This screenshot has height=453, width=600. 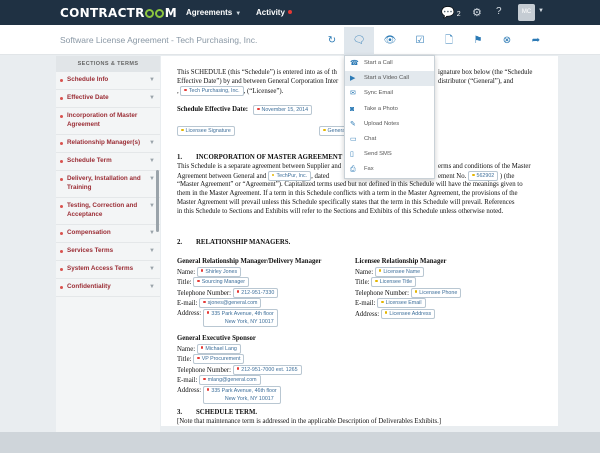 What do you see at coordinates (267, 369) in the screenshot?
I see `sponsor-phone-field: 212-951-7000 ext. 1265` at bounding box center [267, 369].